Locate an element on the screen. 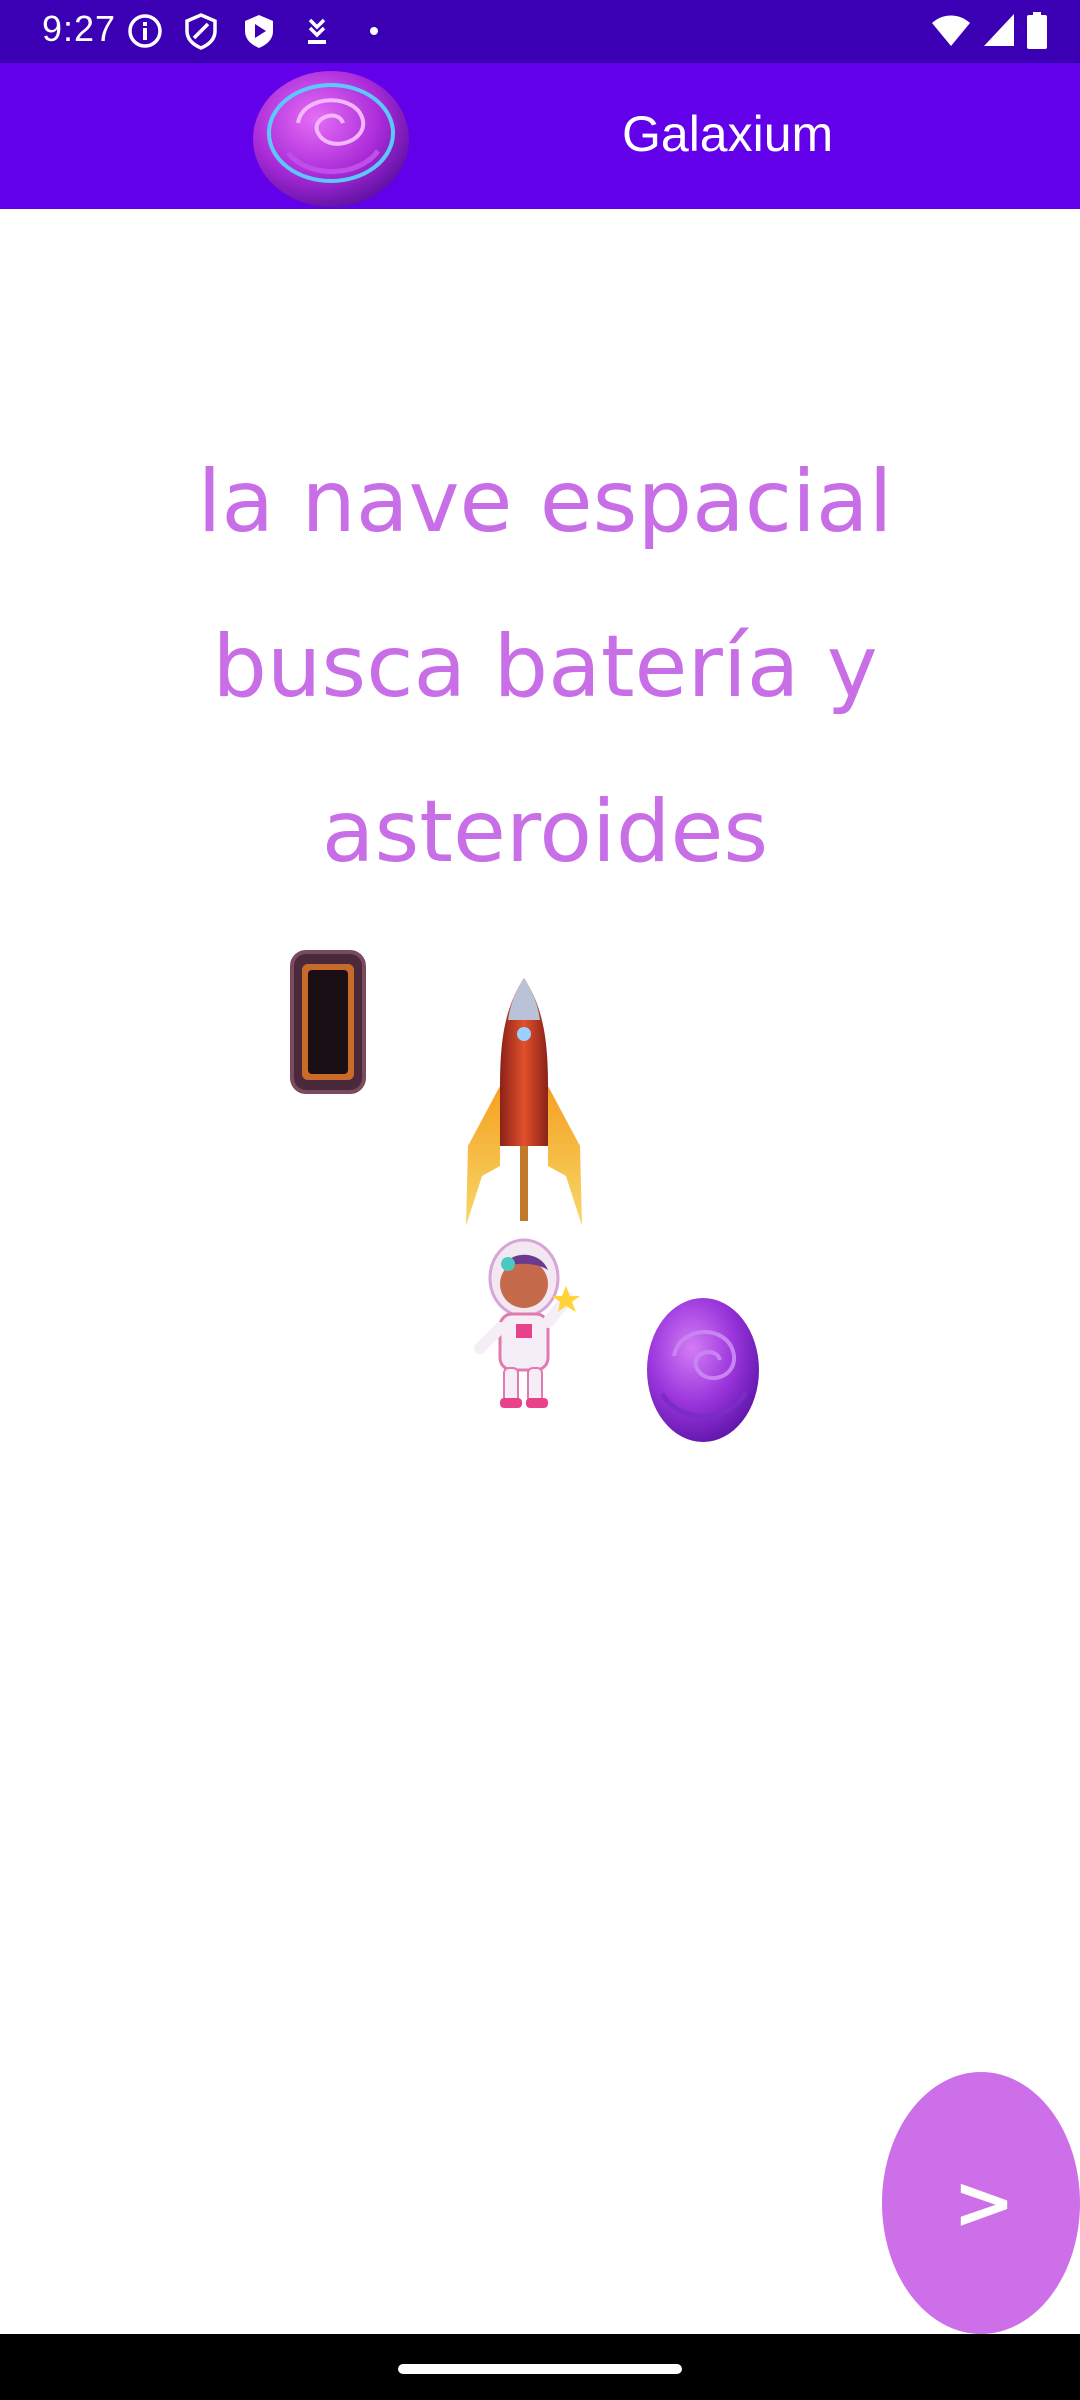  battery-image is located at coordinates (328, 1022).